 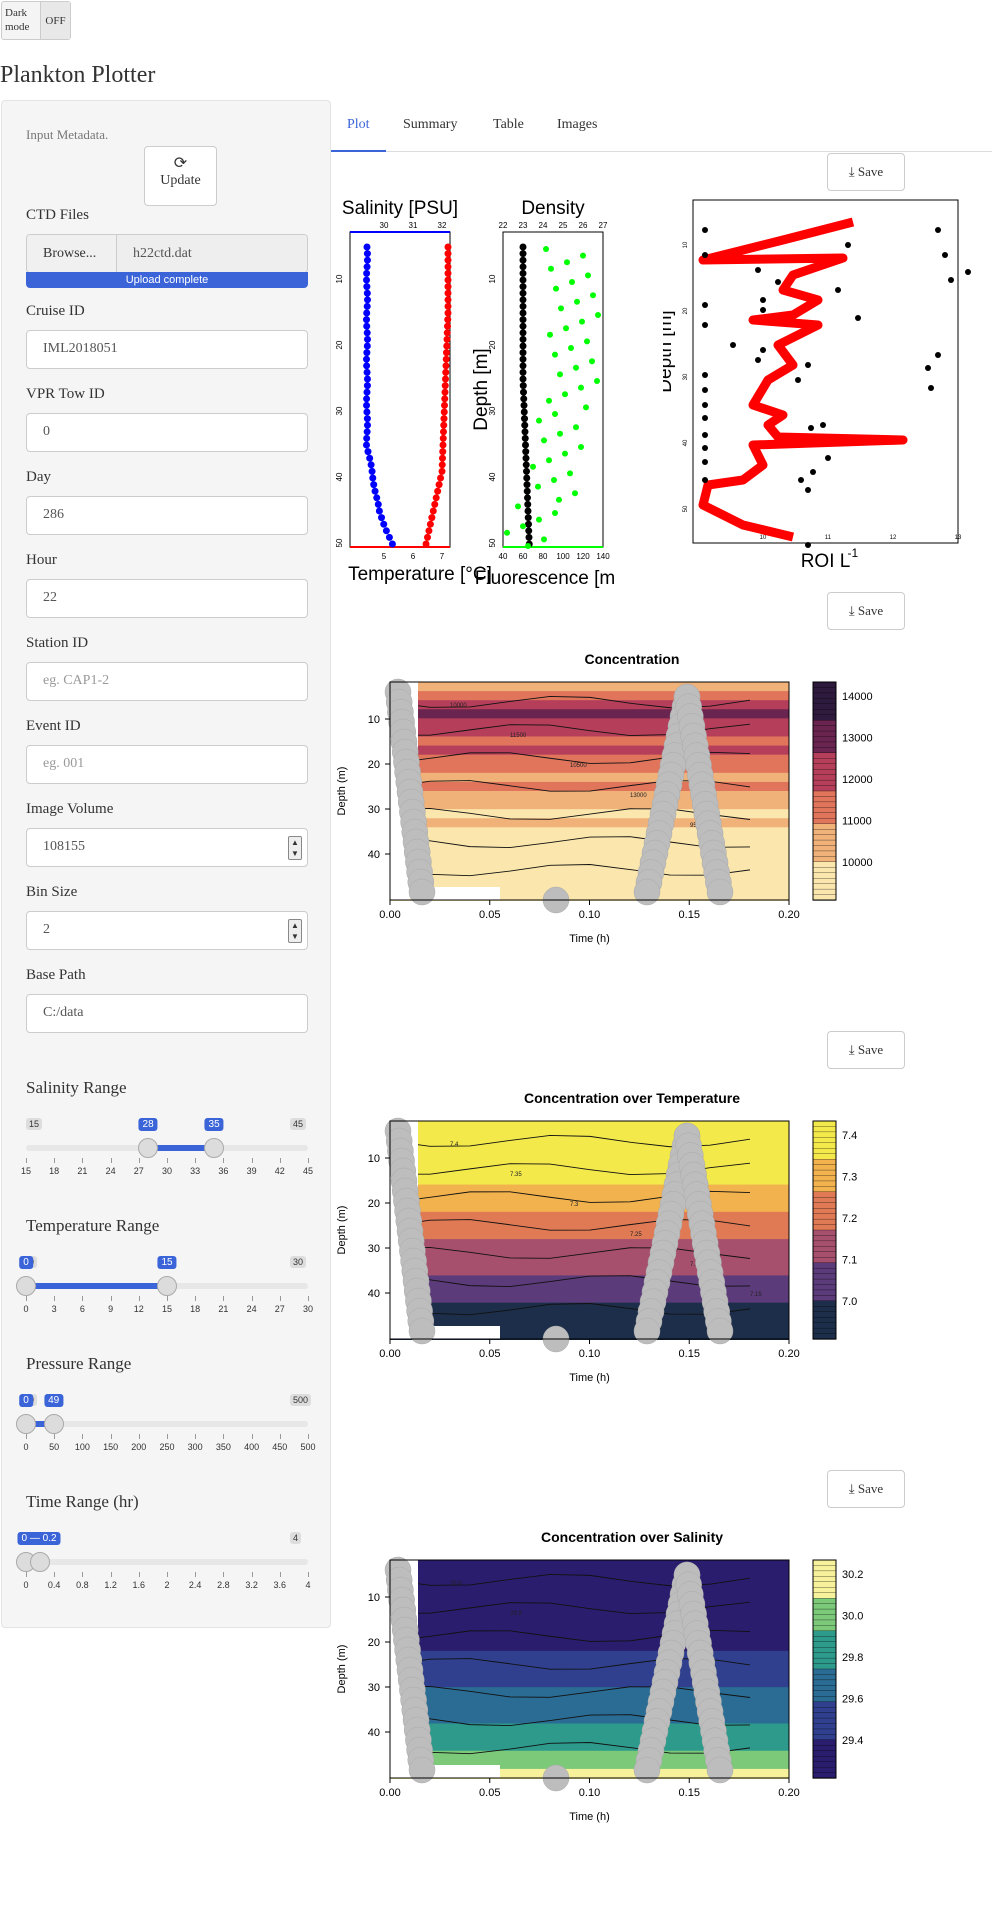 I want to click on bin-stepper: ▲ ▼, so click(x=295, y=931).